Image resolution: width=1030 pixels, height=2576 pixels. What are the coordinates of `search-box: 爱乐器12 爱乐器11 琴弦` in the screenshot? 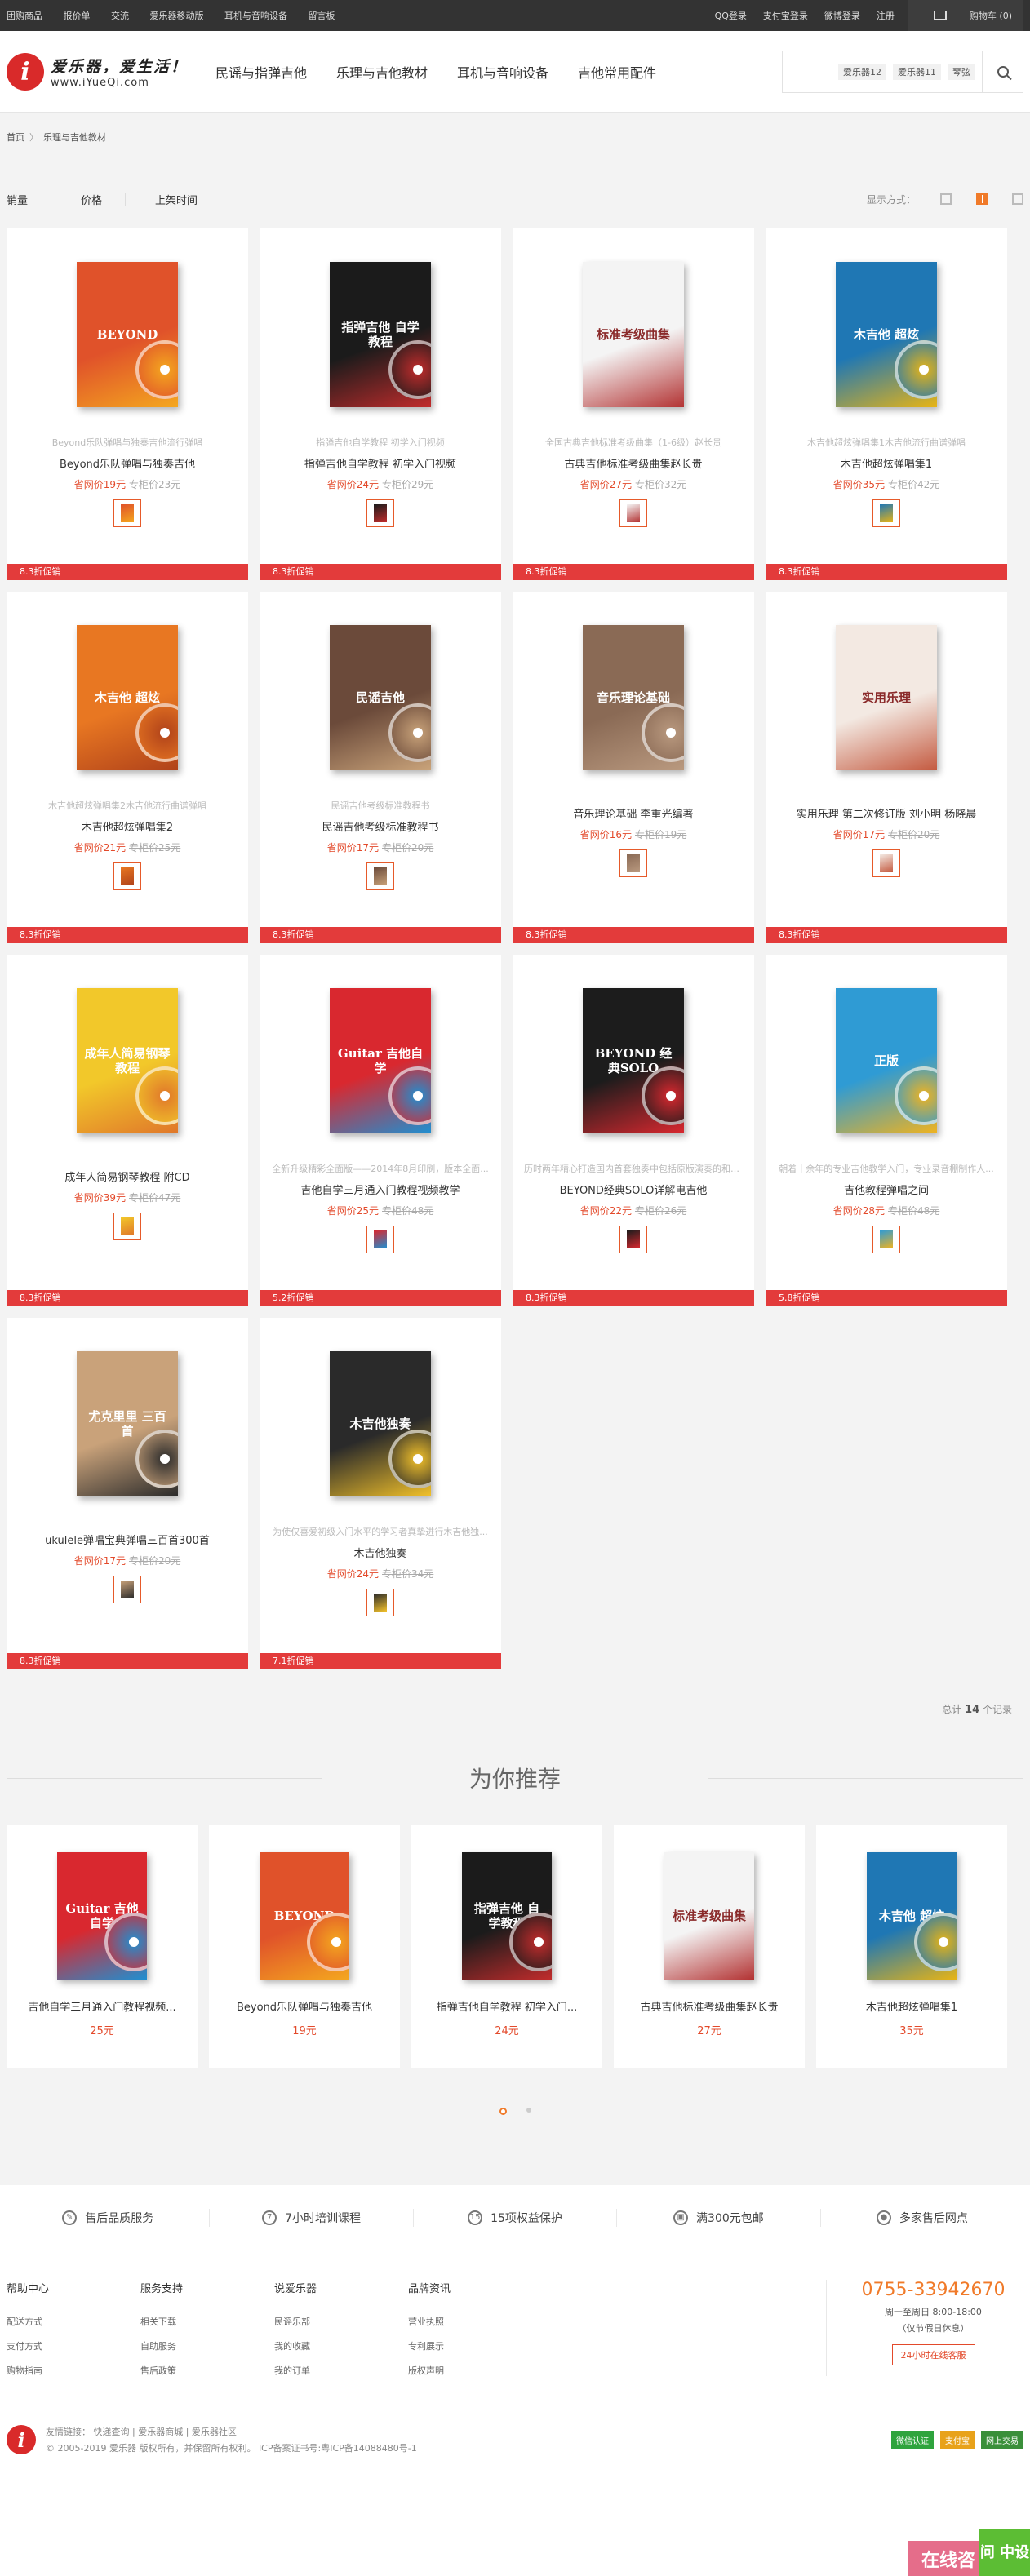 It's located at (903, 72).